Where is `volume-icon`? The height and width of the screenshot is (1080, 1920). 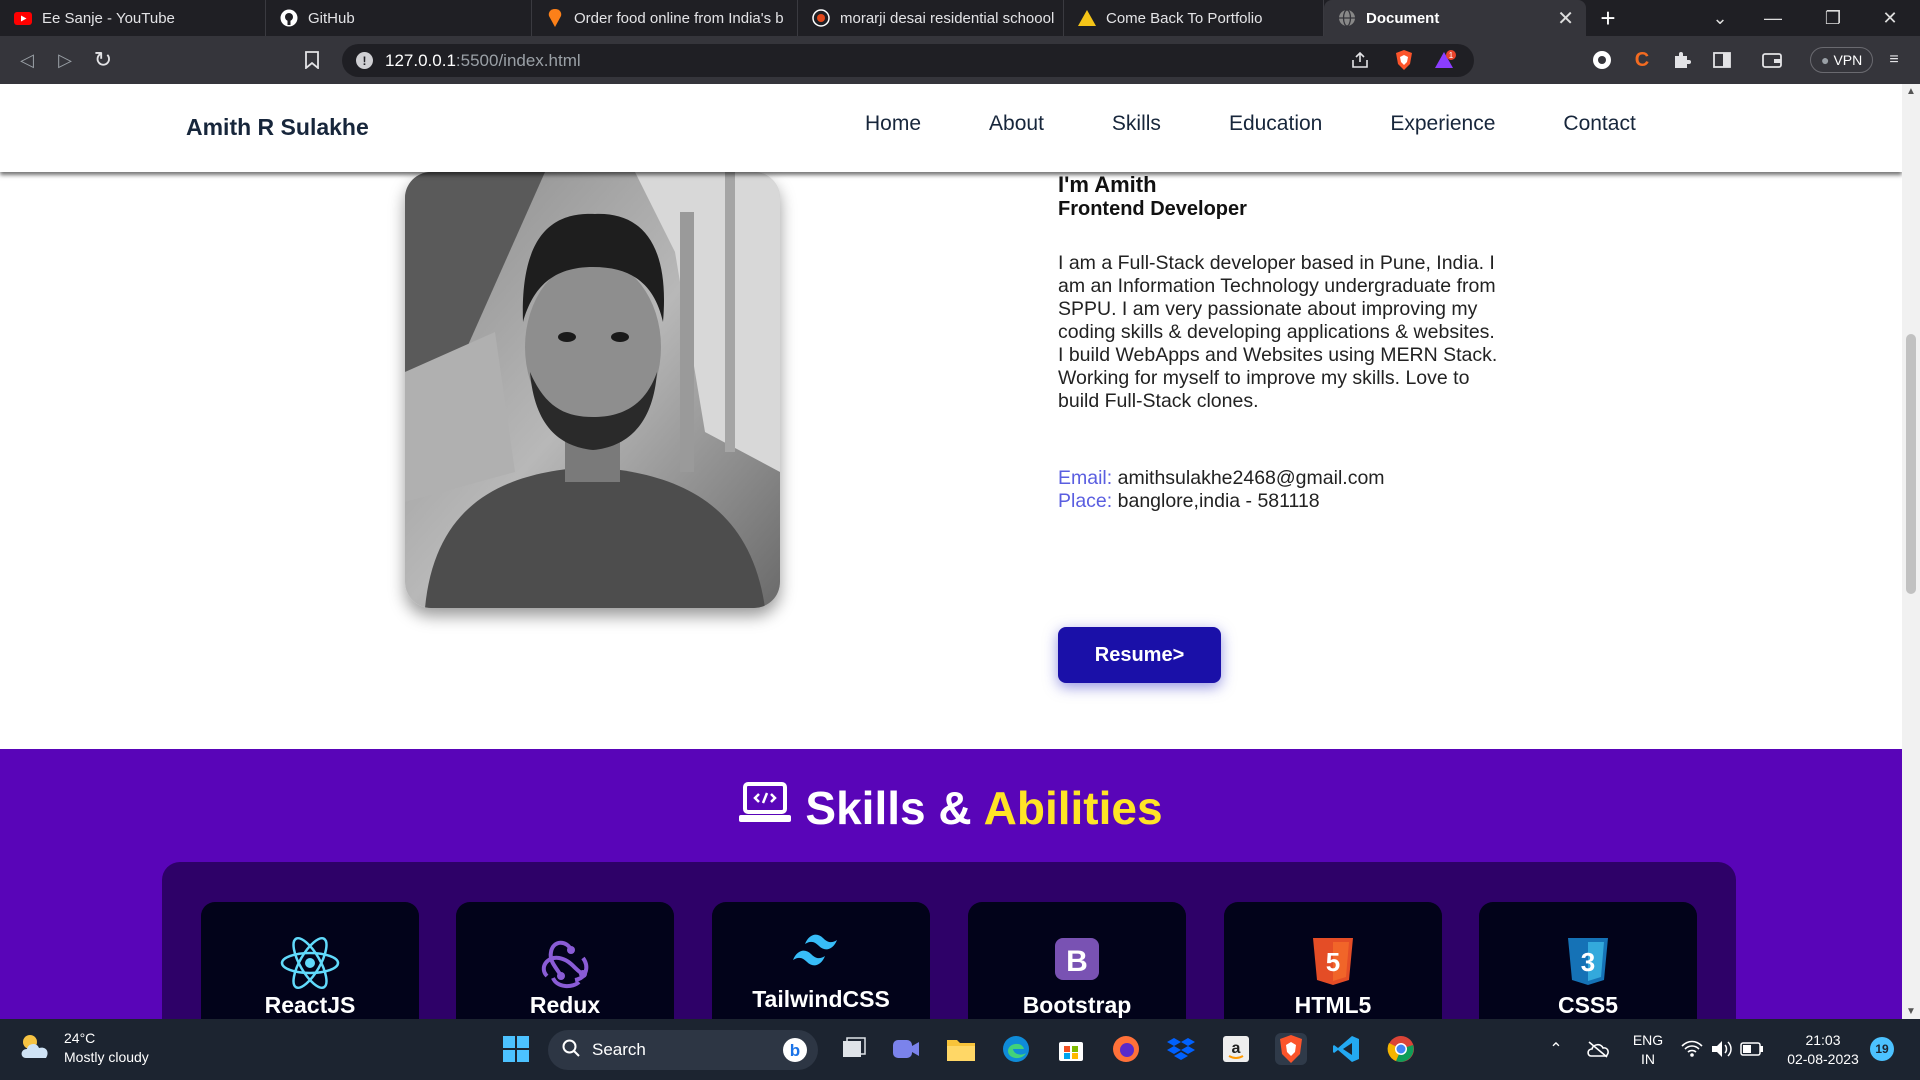
volume-icon is located at coordinates (1722, 1049).